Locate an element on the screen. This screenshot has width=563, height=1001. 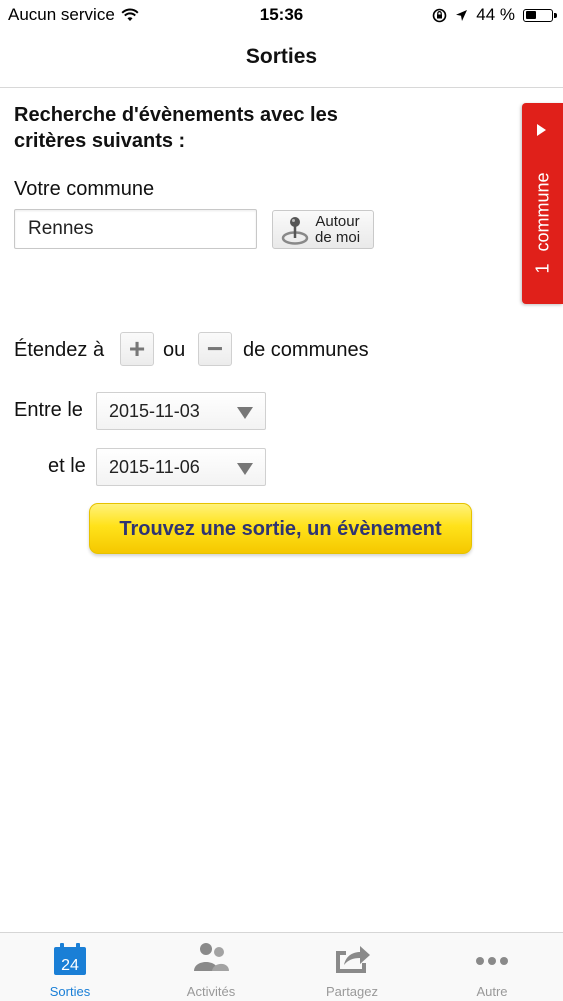
start-date-select: 2015-11-03 is located at coordinates (181, 411).